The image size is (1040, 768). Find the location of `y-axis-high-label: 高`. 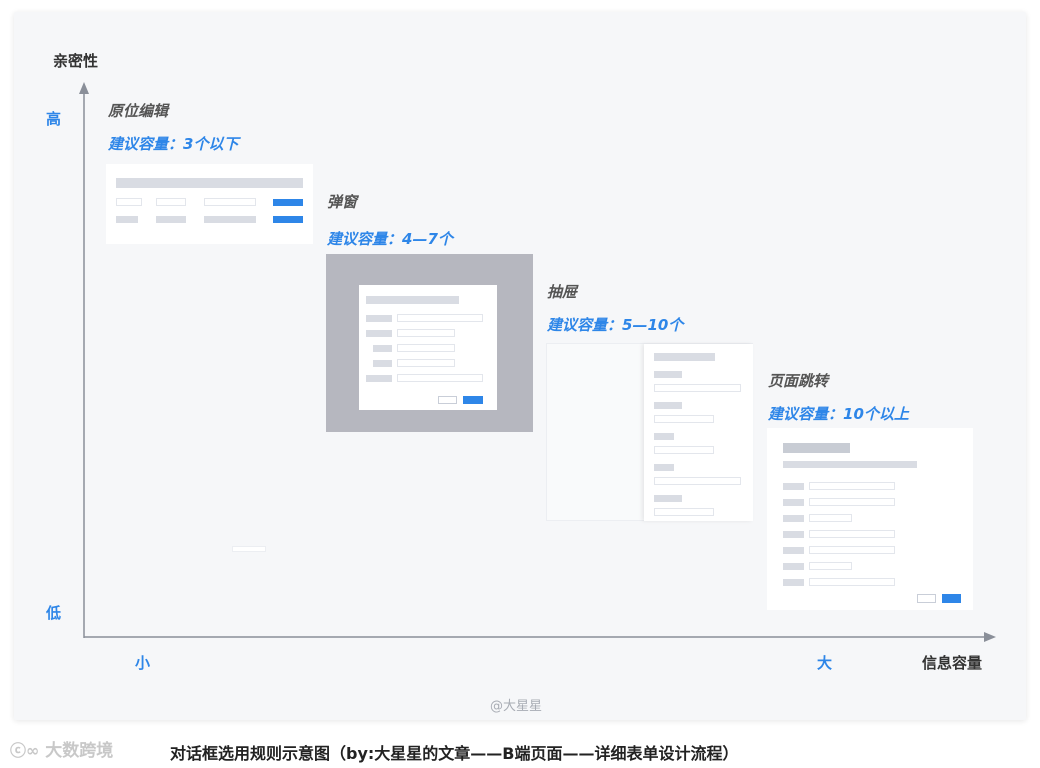

y-axis-high-label: 高 is located at coordinates (54, 119).